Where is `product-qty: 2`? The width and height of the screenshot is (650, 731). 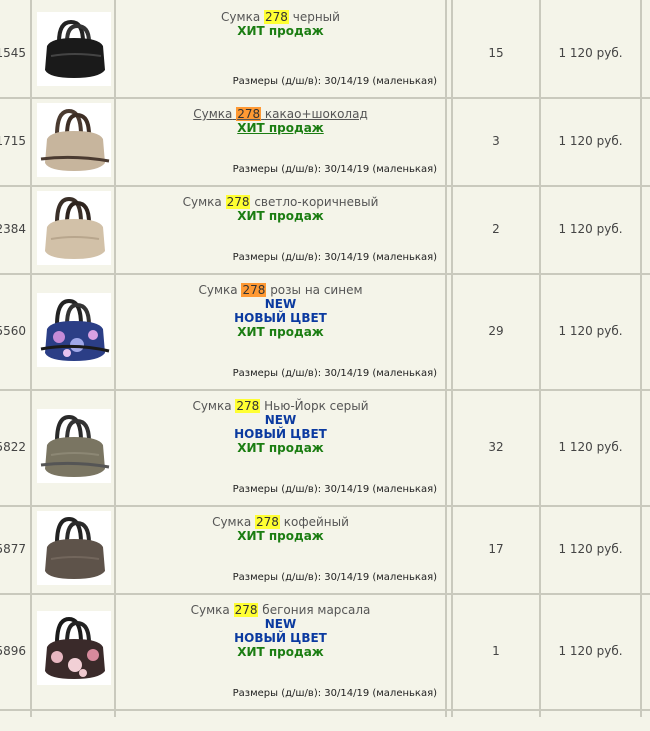
product-qty: 2 is located at coordinates (496, 229).